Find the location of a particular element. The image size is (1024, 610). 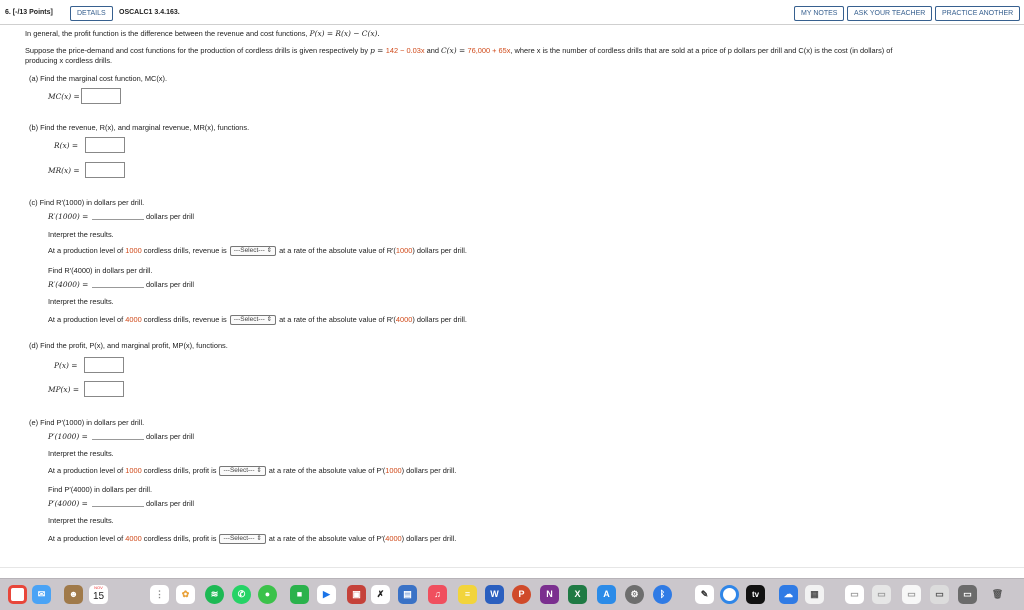

photo-booth-icon: ▣ is located at coordinates (356, 594).